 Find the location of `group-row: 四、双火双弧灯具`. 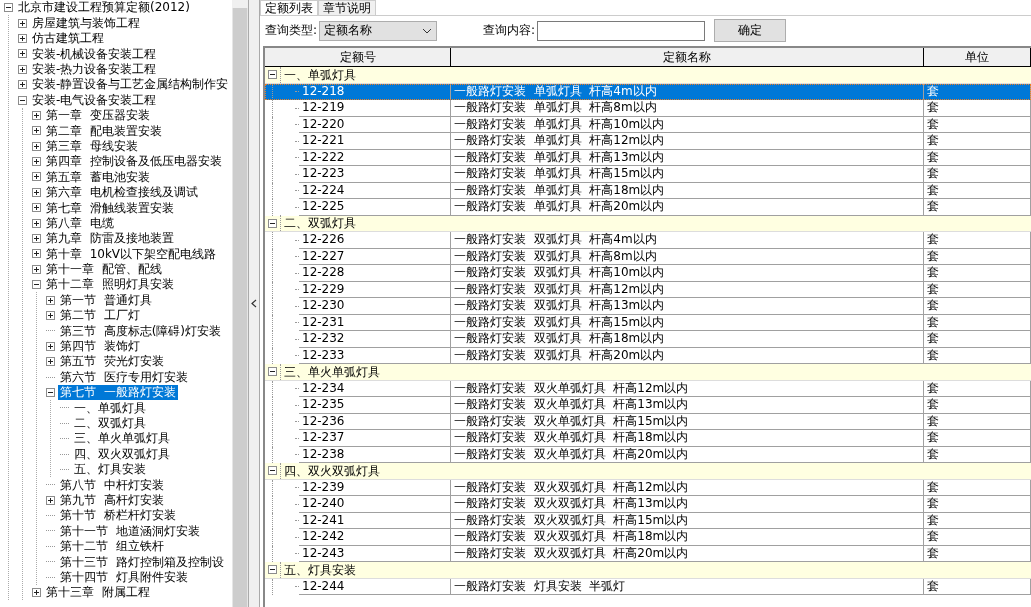

group-row: 四、双火双弧灯具 is located at coordinates (648, 471).